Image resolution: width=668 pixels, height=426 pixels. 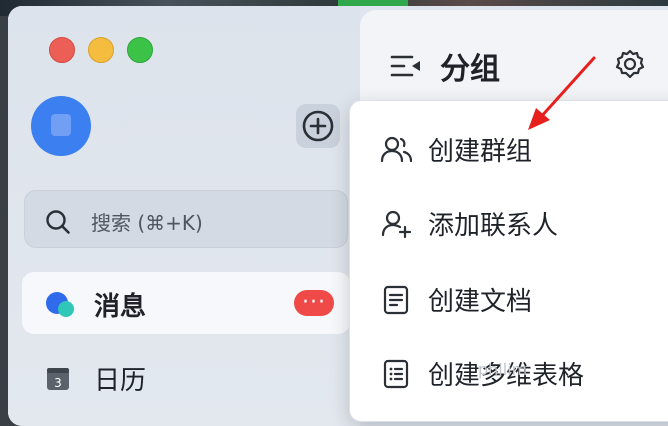 I want to click on menu-item-label: 添加联系人, so click(x=493, y=226).